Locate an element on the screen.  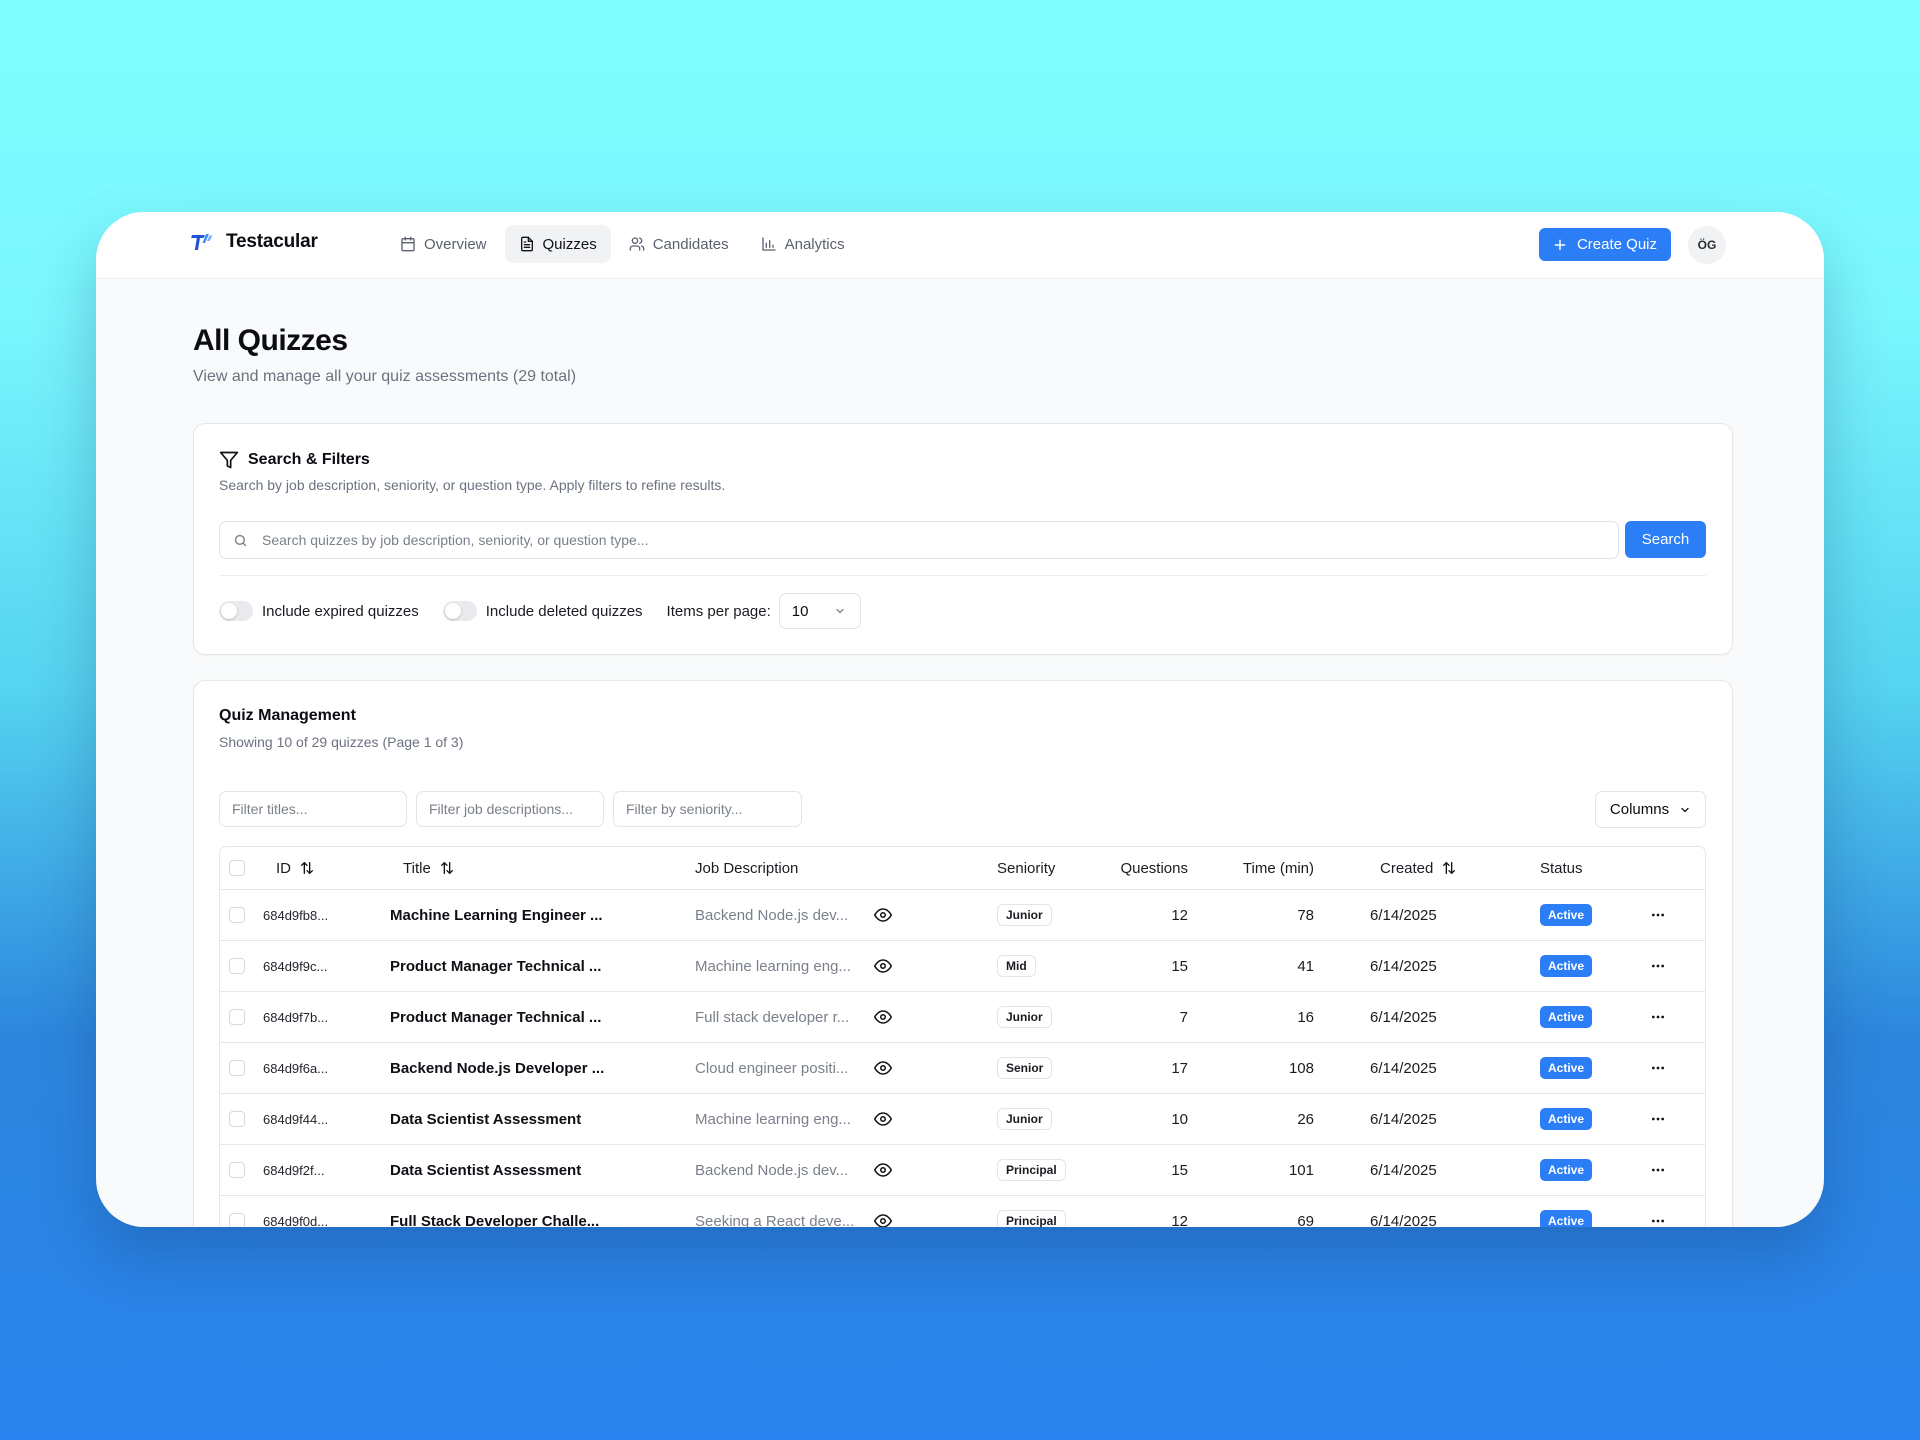
brand-name: Testacular is located at coordinates (272, 241).